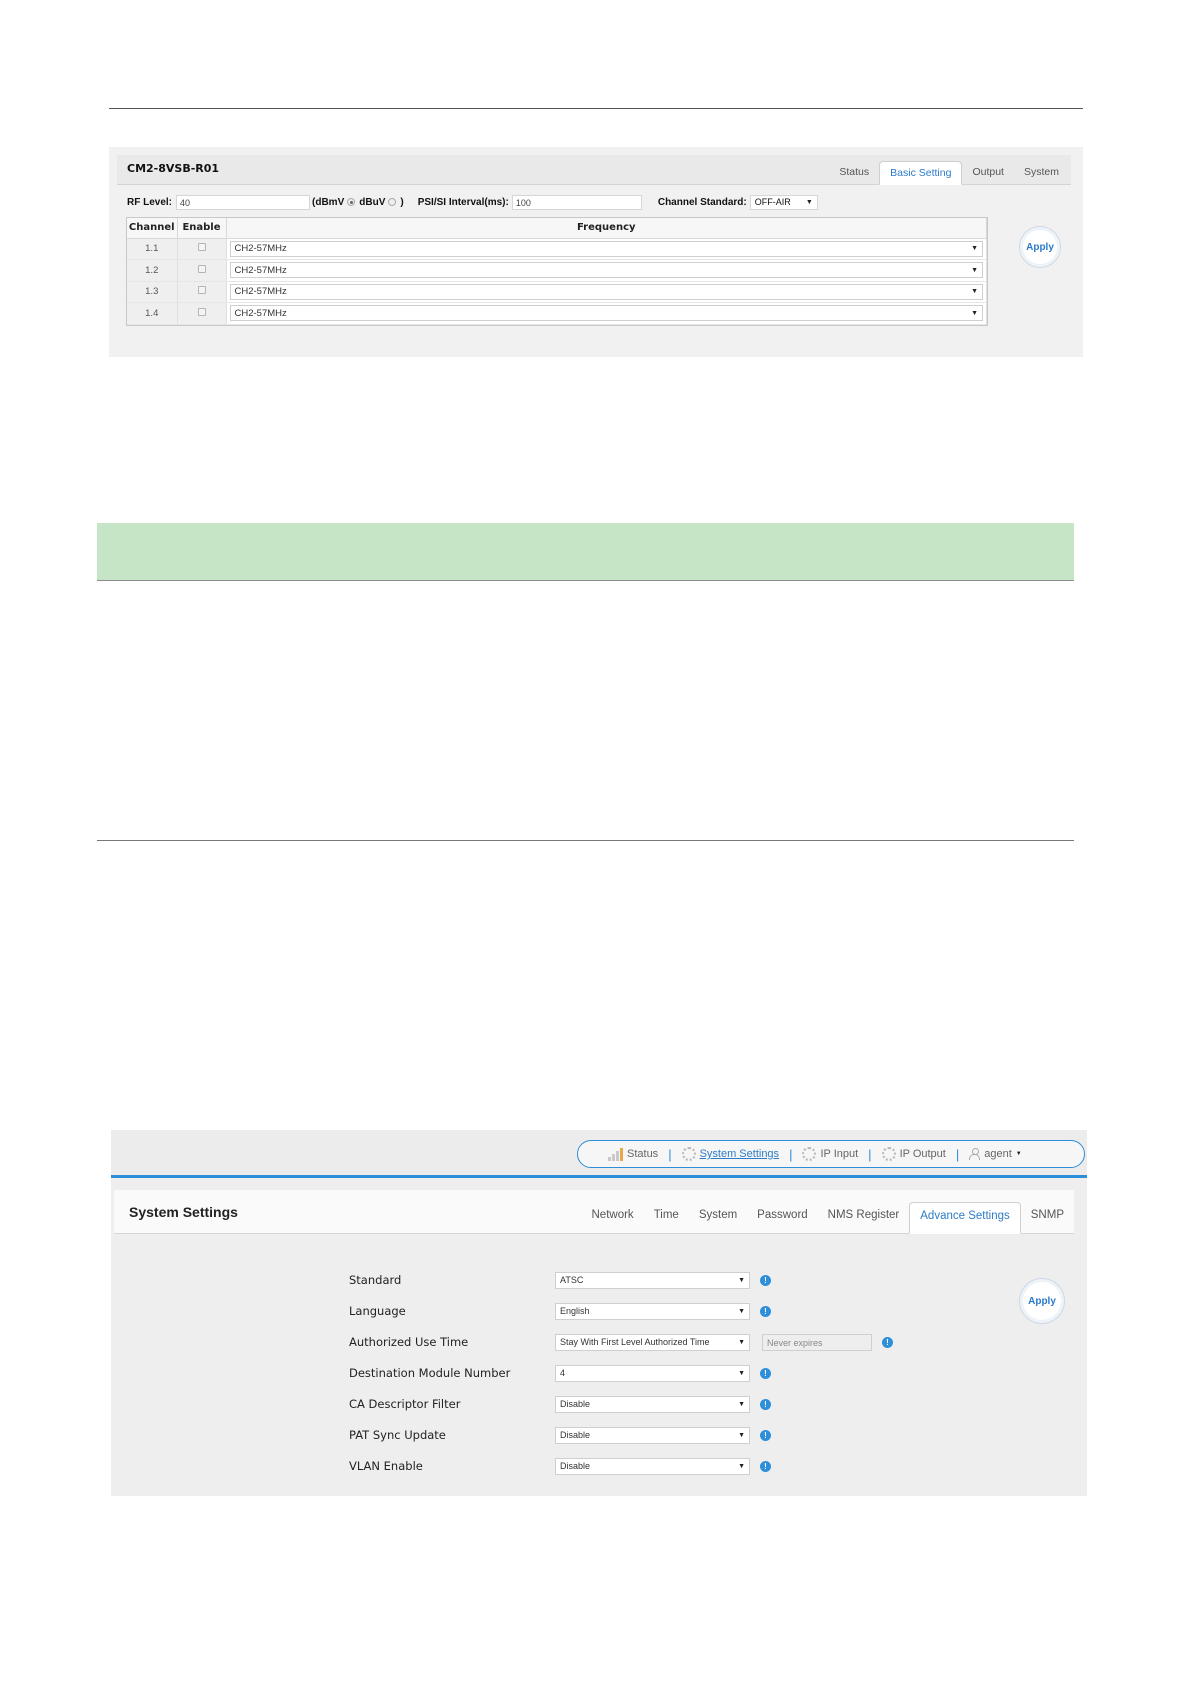 This screenshot has height=1684, width=1191. I want to click on frequency-cell: CH2-57MHz ▼, so click(606, 270).